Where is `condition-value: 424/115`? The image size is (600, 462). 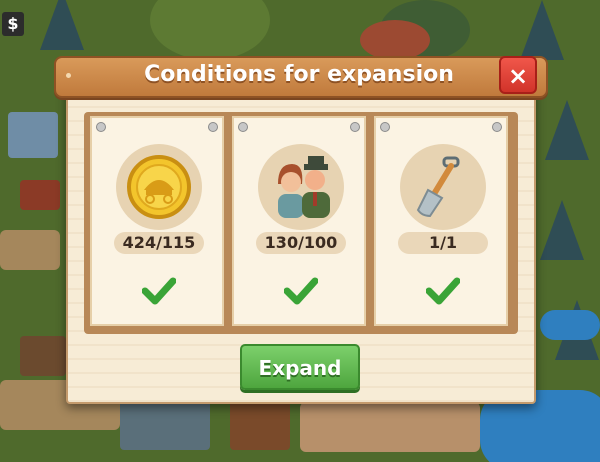 condition-value: 424/115 is located at coordinates (159, 243).